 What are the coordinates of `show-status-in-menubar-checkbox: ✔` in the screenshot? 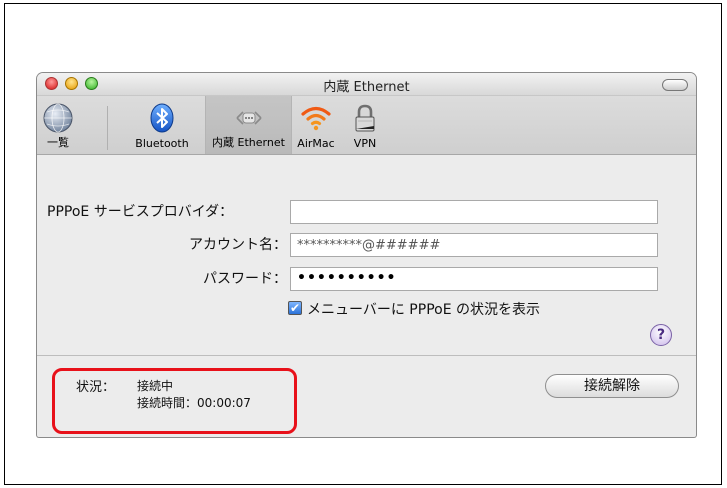 It's located at (295, 308).